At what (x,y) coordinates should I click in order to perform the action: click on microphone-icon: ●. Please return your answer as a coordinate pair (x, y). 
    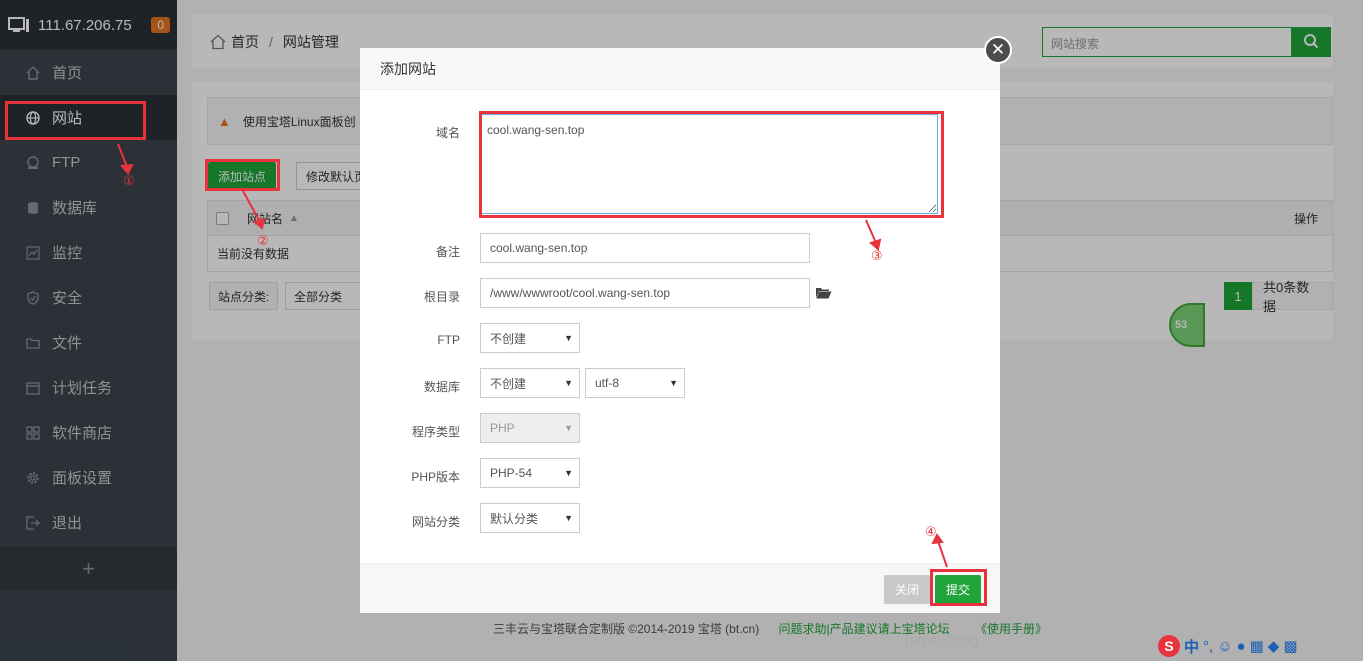
    Looking at the image, I should click on (1241, 646).